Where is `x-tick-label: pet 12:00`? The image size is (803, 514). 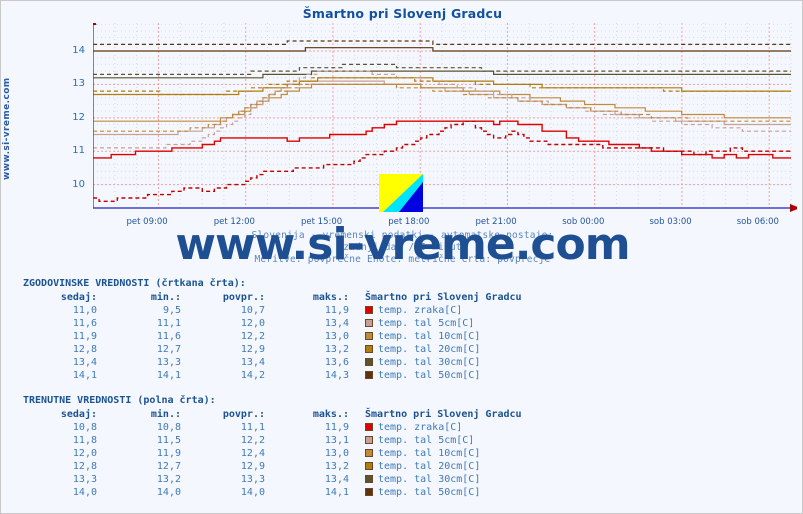
x-tick-label: pet 12:00 is located at coordinates (234, 222).